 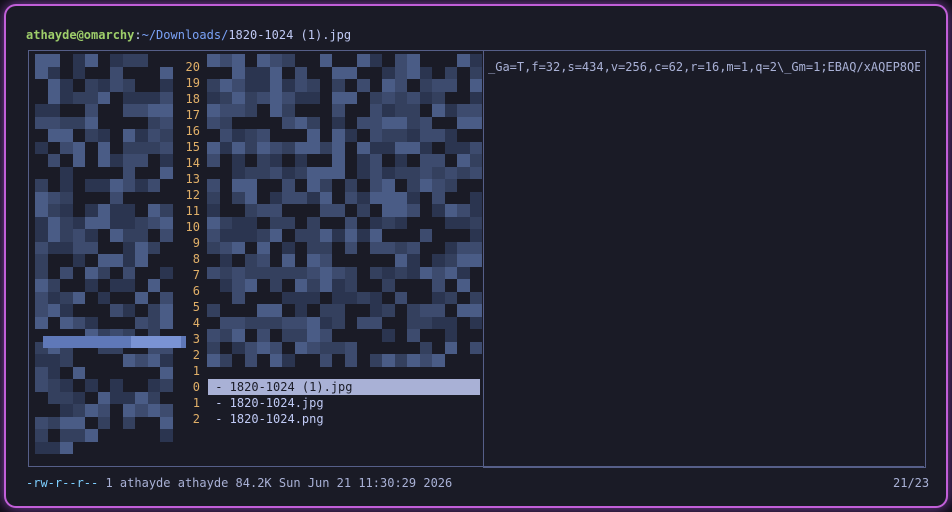 What do you see at coordinates (265, 403) in the screenshot?
I see `file-entry: - 1820-1024.jpg` at bounding box center [265, 403].